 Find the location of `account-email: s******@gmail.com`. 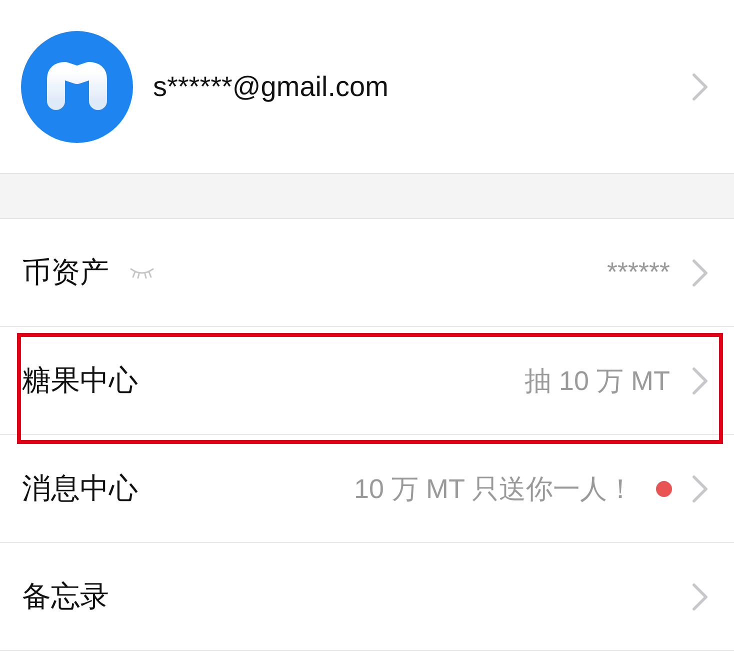

account-email: s******@gmail.com is located at coordinates (271, 86).